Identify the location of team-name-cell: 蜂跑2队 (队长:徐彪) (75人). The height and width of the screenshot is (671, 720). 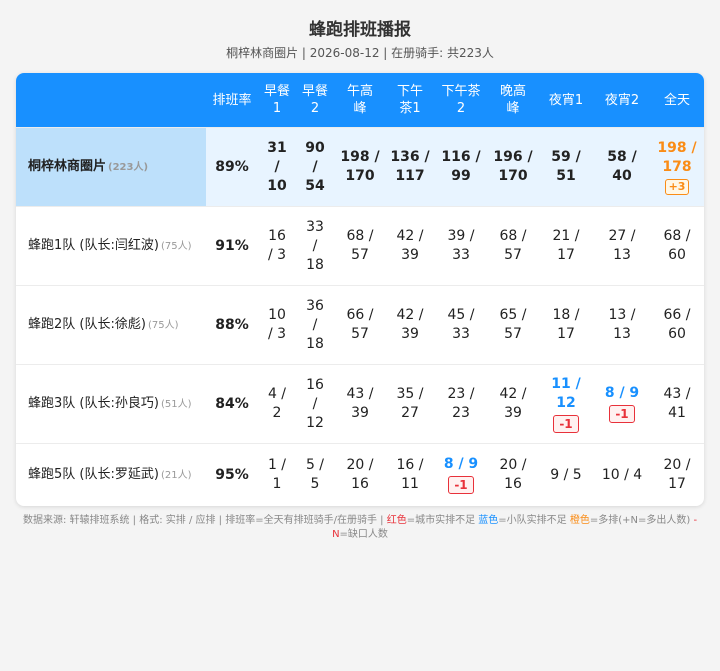
(111, 325).